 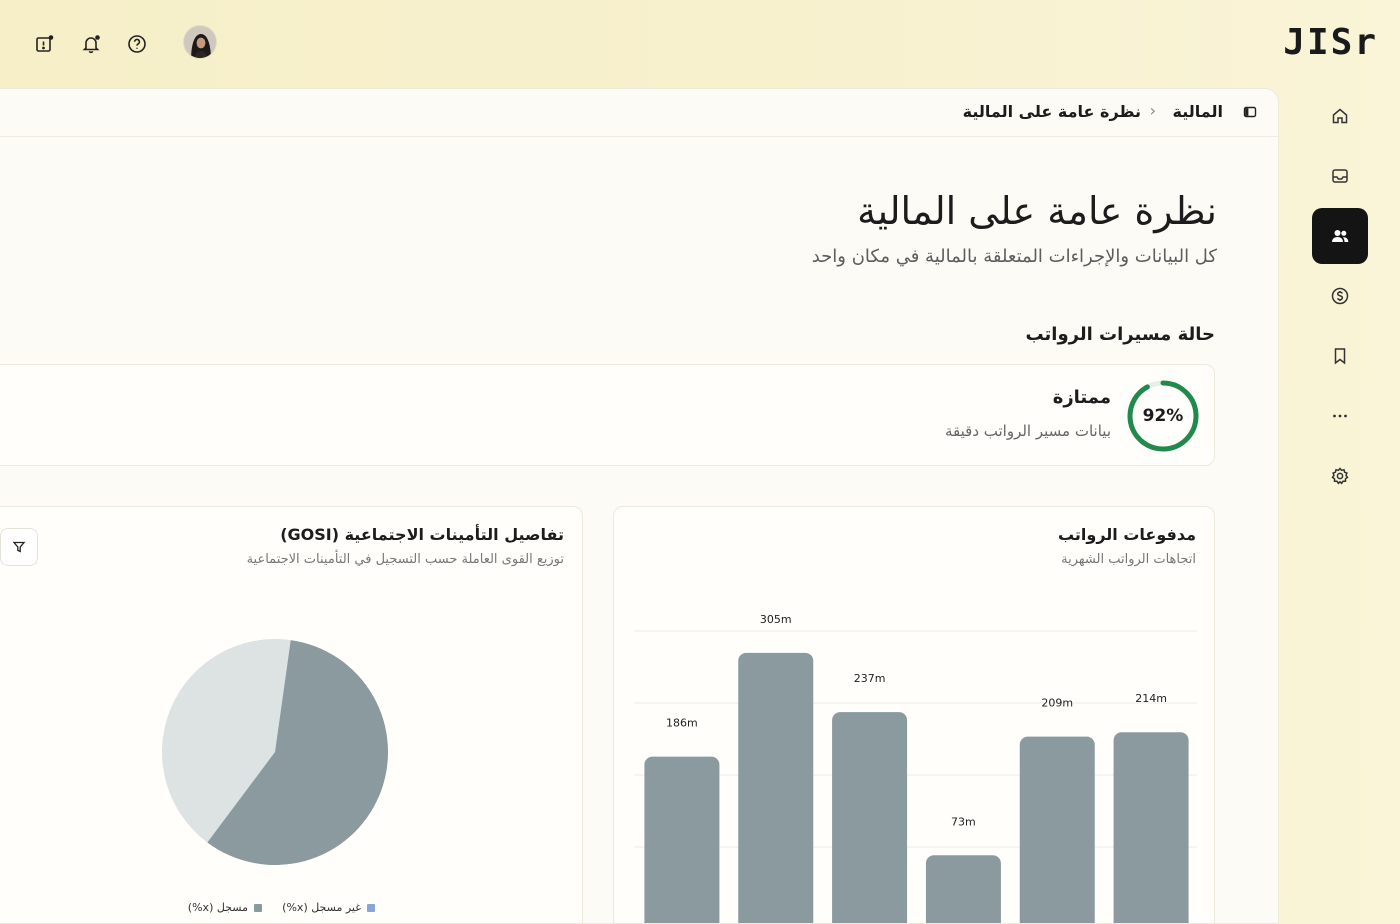 I want to click on bar-data-label: 186m, so click(x=682, y=723).